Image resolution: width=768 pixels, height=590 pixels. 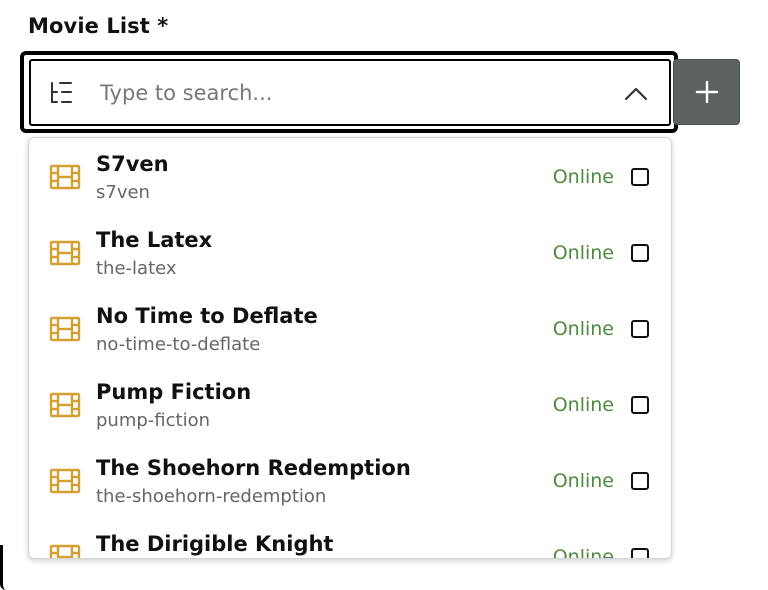 I want to click on add-button, so click(x=706, y=92).